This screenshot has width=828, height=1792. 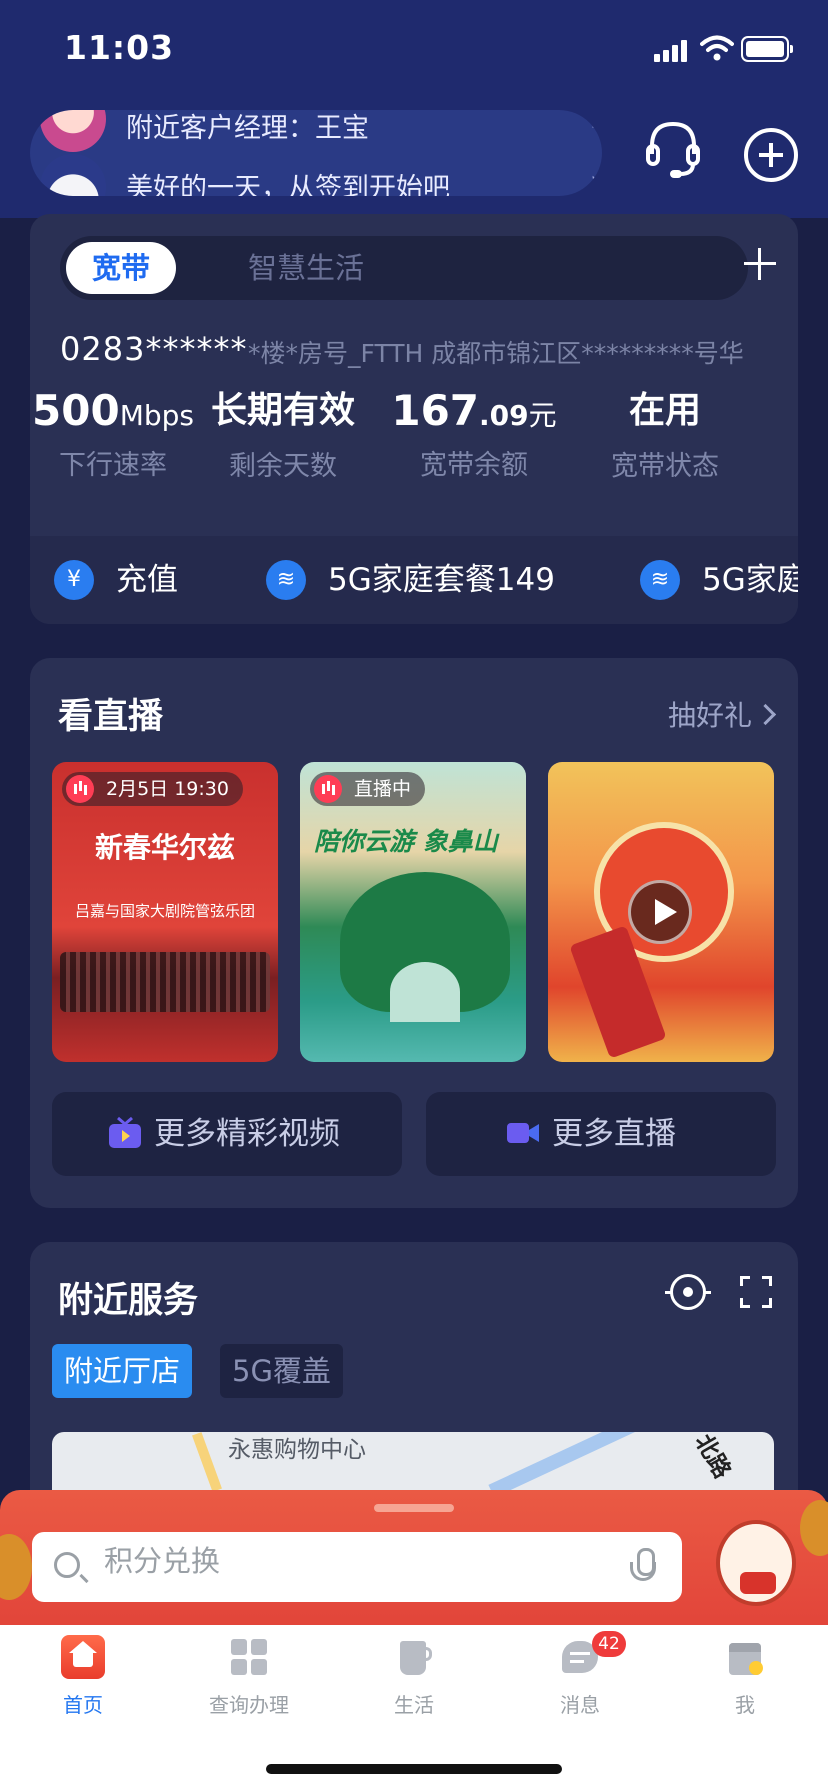 I want to click on live-thumb-title: 陪你云游 象鼻山, so click(x=406, y=841).